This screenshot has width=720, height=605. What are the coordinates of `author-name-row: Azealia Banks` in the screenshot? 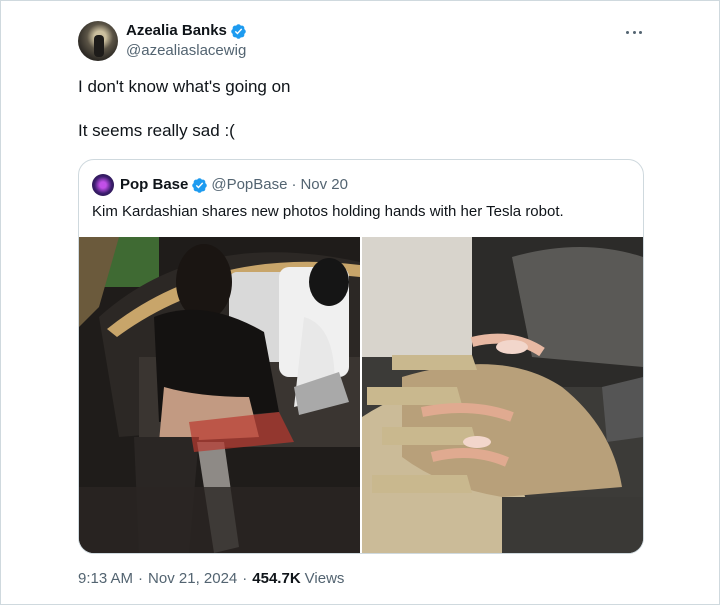 It's located at (186, 31).